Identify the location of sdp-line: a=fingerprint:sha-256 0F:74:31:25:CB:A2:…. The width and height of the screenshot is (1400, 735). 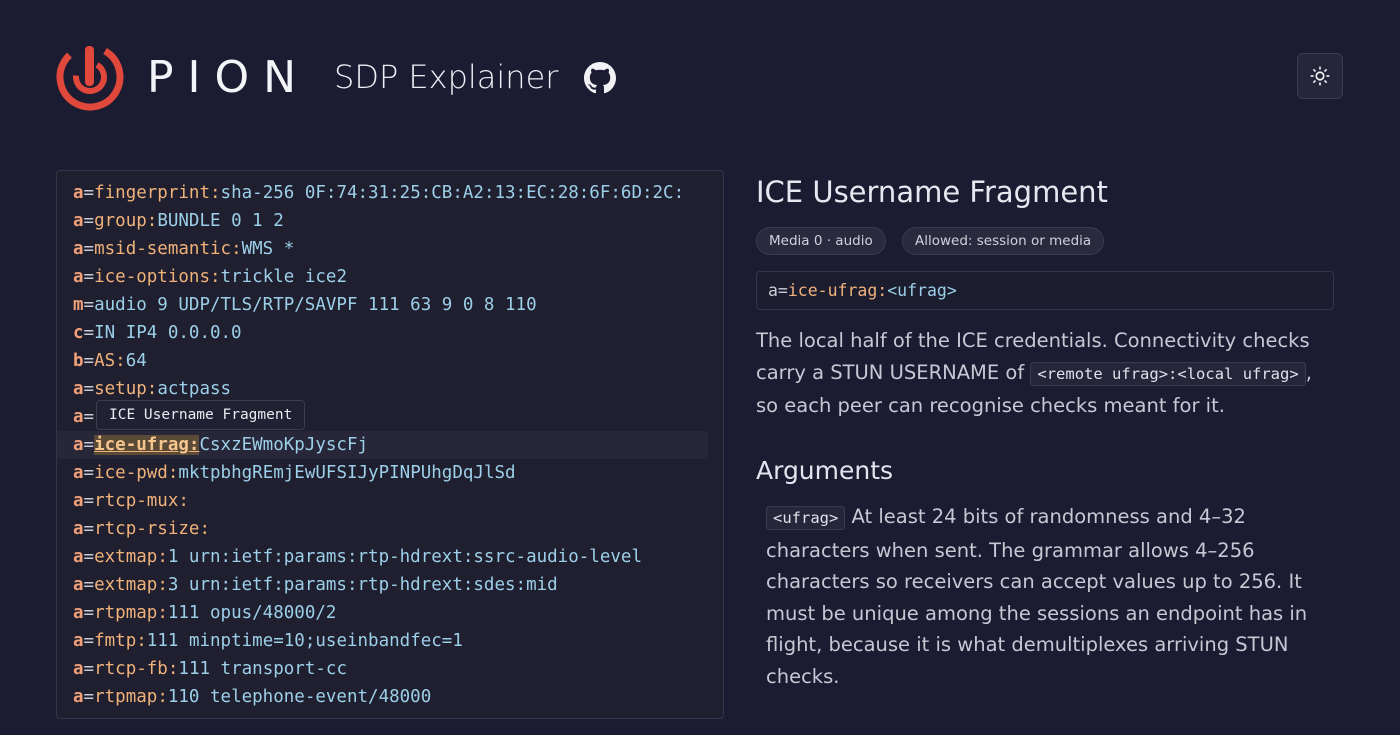
(390, 193).